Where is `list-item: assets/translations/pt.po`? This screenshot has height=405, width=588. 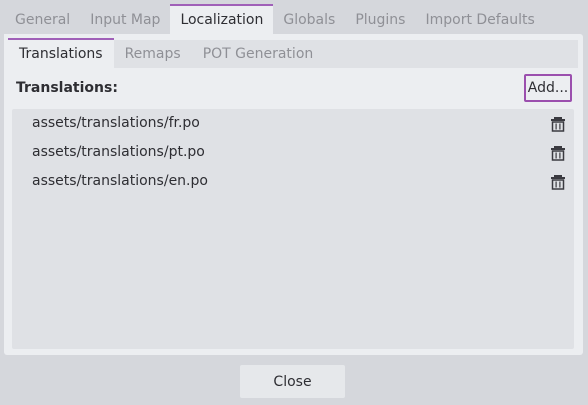 list-item: assets/translations/pt.po is located at coordinates (293, 152).